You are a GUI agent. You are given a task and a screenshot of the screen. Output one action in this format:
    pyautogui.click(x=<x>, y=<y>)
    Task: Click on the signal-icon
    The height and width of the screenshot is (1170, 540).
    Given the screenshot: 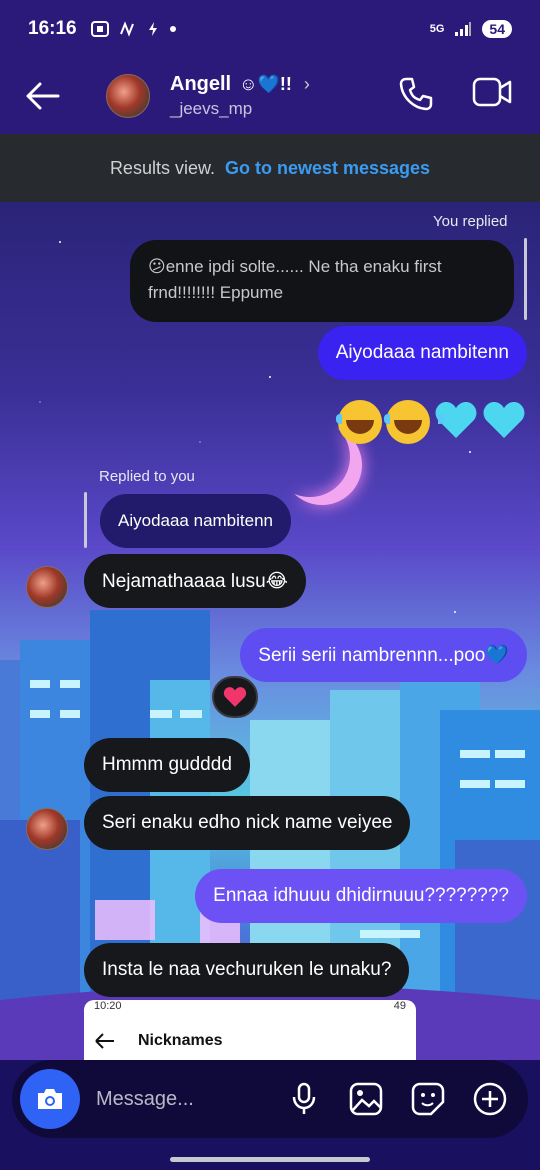 What is the action you would take?
    pyautogui.click(x=463, y=29)
    